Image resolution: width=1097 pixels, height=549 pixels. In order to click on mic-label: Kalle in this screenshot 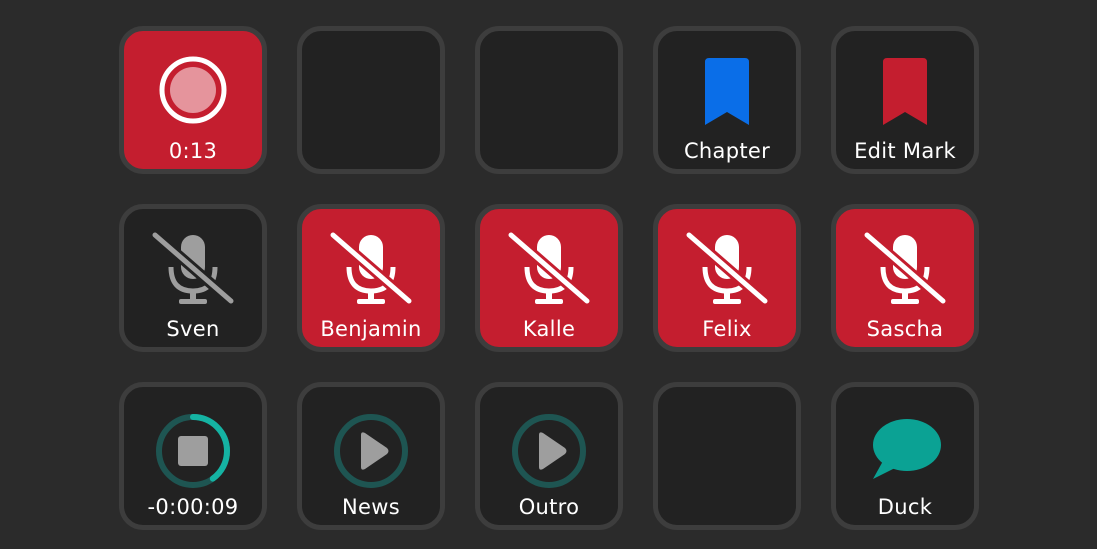, I will do `click(549, 329)`.